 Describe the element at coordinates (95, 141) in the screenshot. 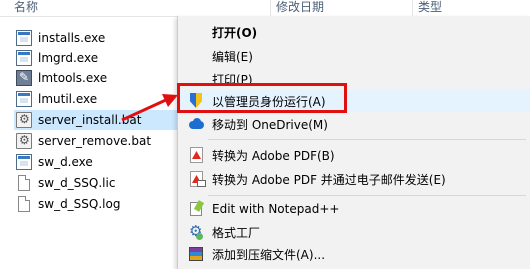

I see `file-name: server_remove.bat` at that location.